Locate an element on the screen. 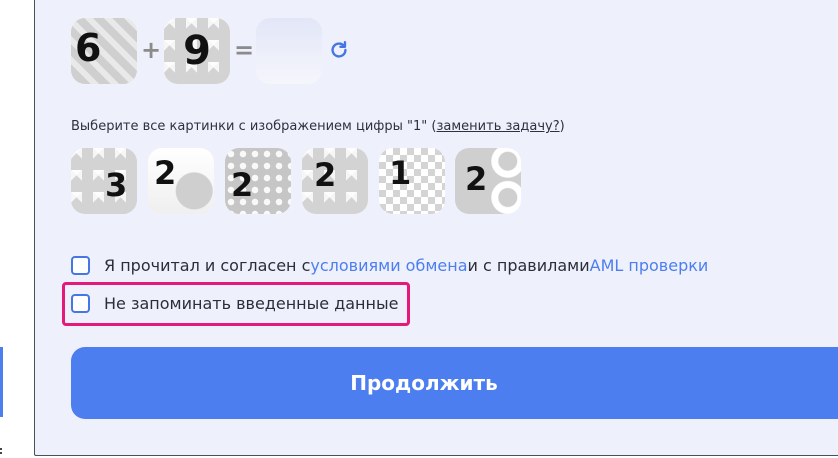  refresh-icon is located at coordinates (339, 50).